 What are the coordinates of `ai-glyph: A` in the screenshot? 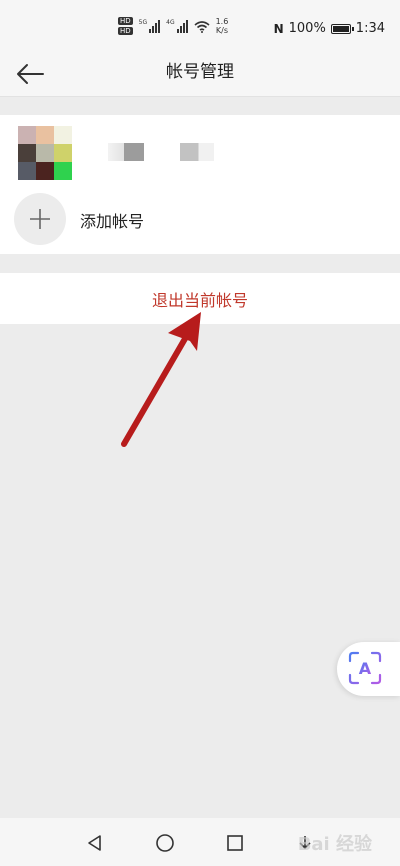 It's located at (365, 668).